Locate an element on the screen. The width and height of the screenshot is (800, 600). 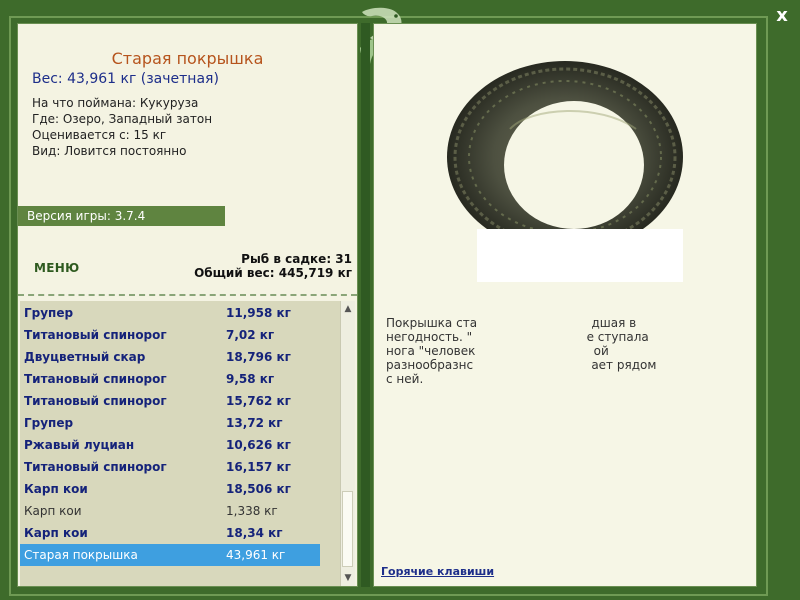
description-line: негодность. " е ступала is located at coordinates (517, 337).